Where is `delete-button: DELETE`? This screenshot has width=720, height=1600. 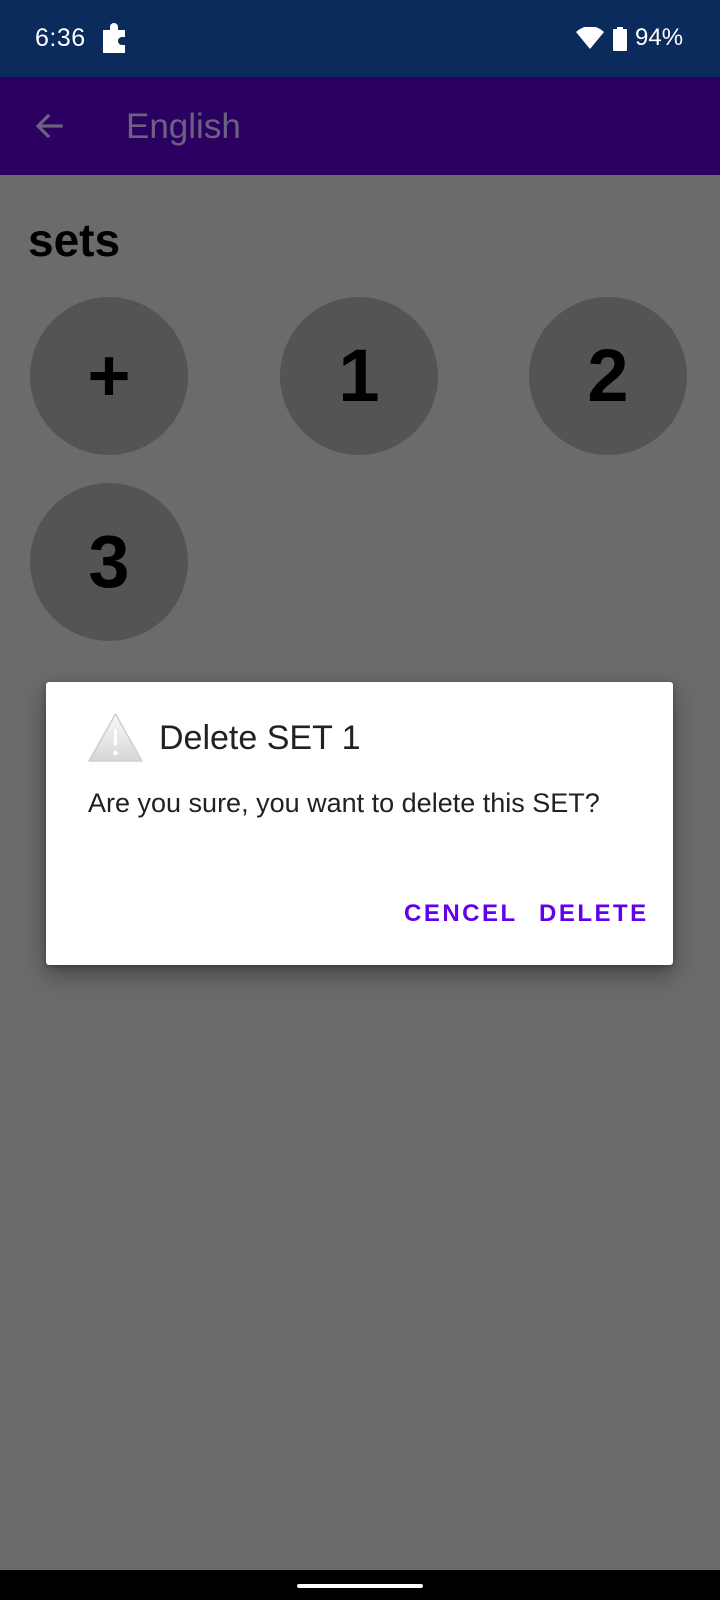
delete-button: DELETE is located at coordinates (594, 914).